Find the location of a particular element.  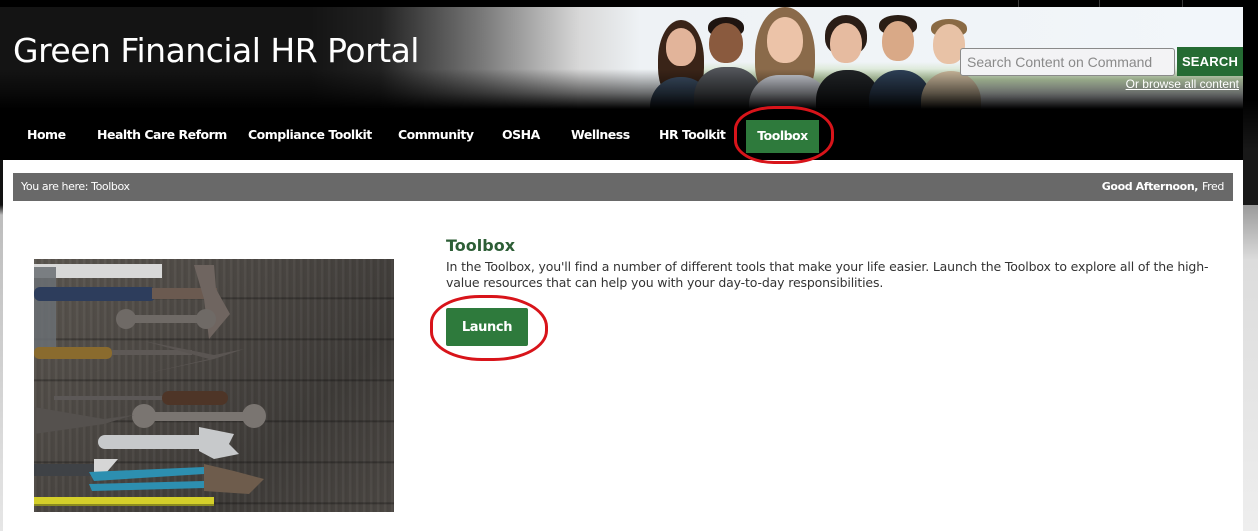

nav-item-community: Community is located at coordinates (436, 135).